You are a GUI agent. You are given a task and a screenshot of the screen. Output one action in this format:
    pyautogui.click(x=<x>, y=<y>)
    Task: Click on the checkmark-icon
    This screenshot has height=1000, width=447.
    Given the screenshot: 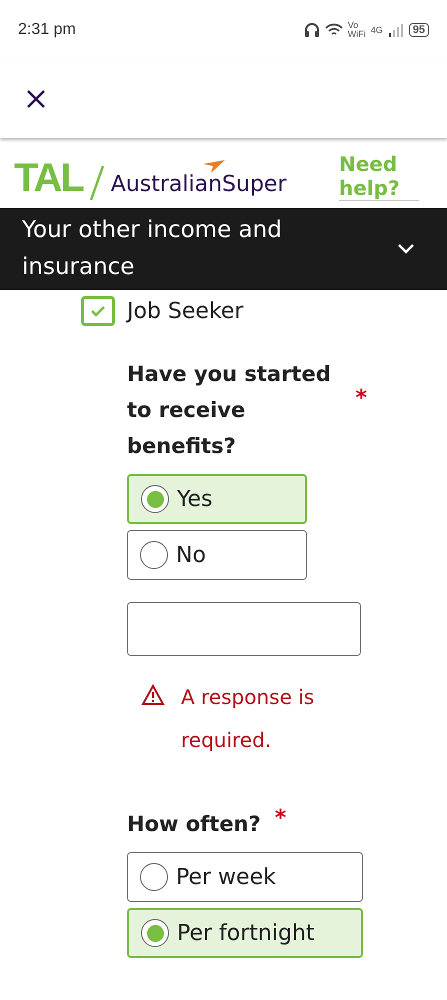 What is the action you would take?
    pyautogui.click(x=98, y=311)
    